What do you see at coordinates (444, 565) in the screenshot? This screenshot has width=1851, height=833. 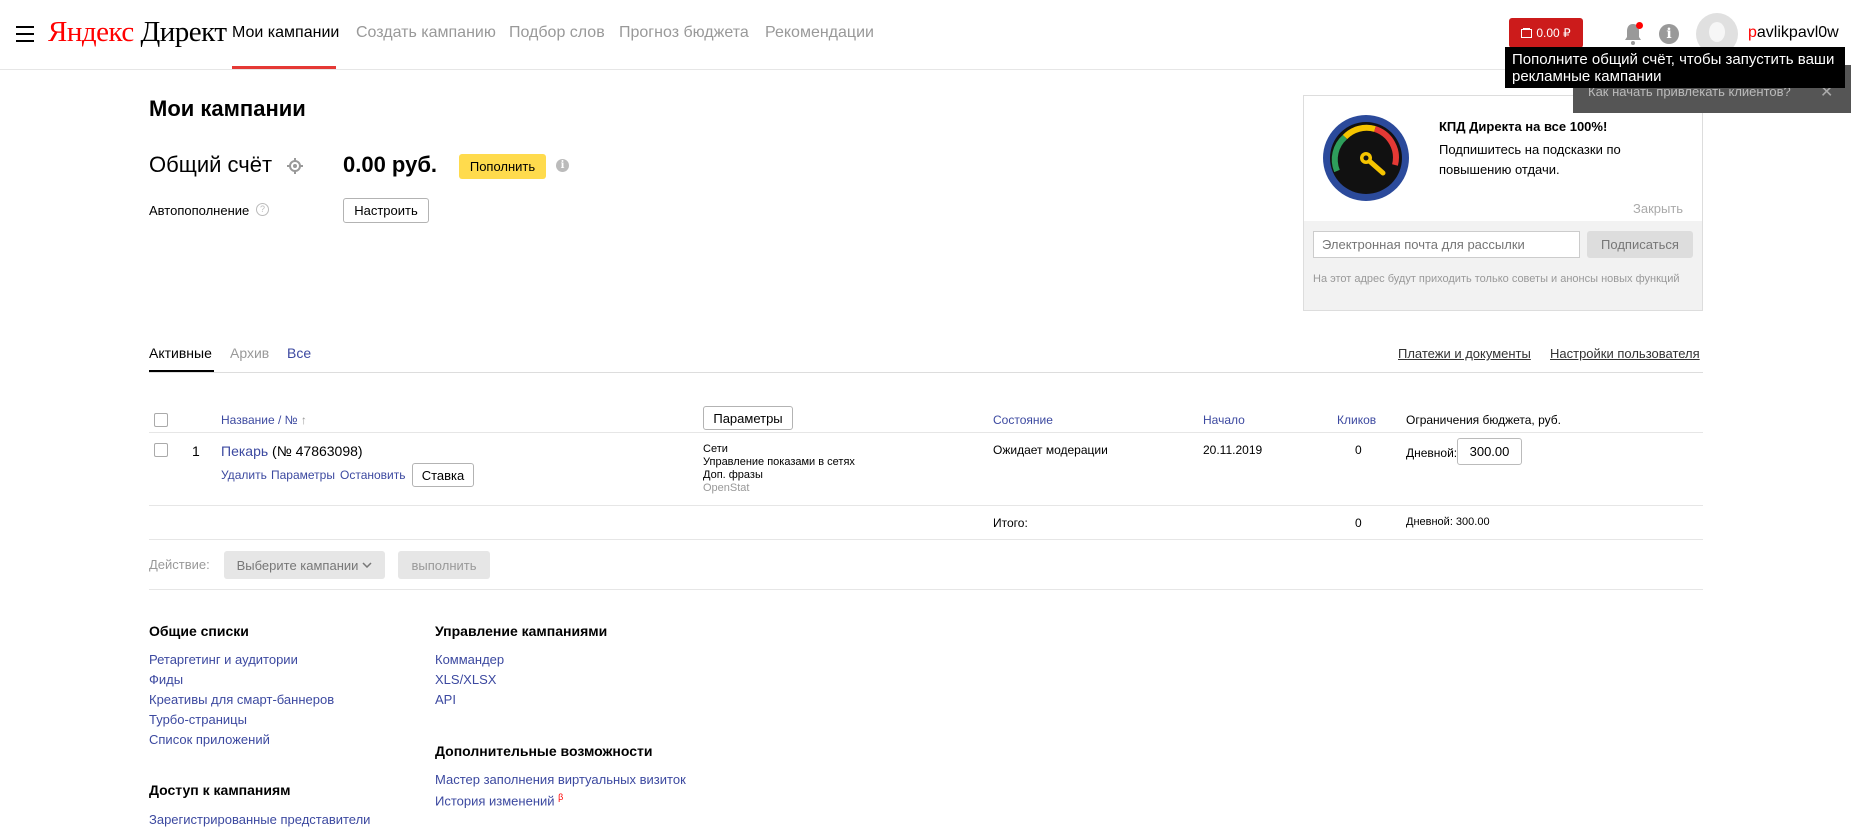 I see `execute-button: выполнить` at bounding box center [444, 565].